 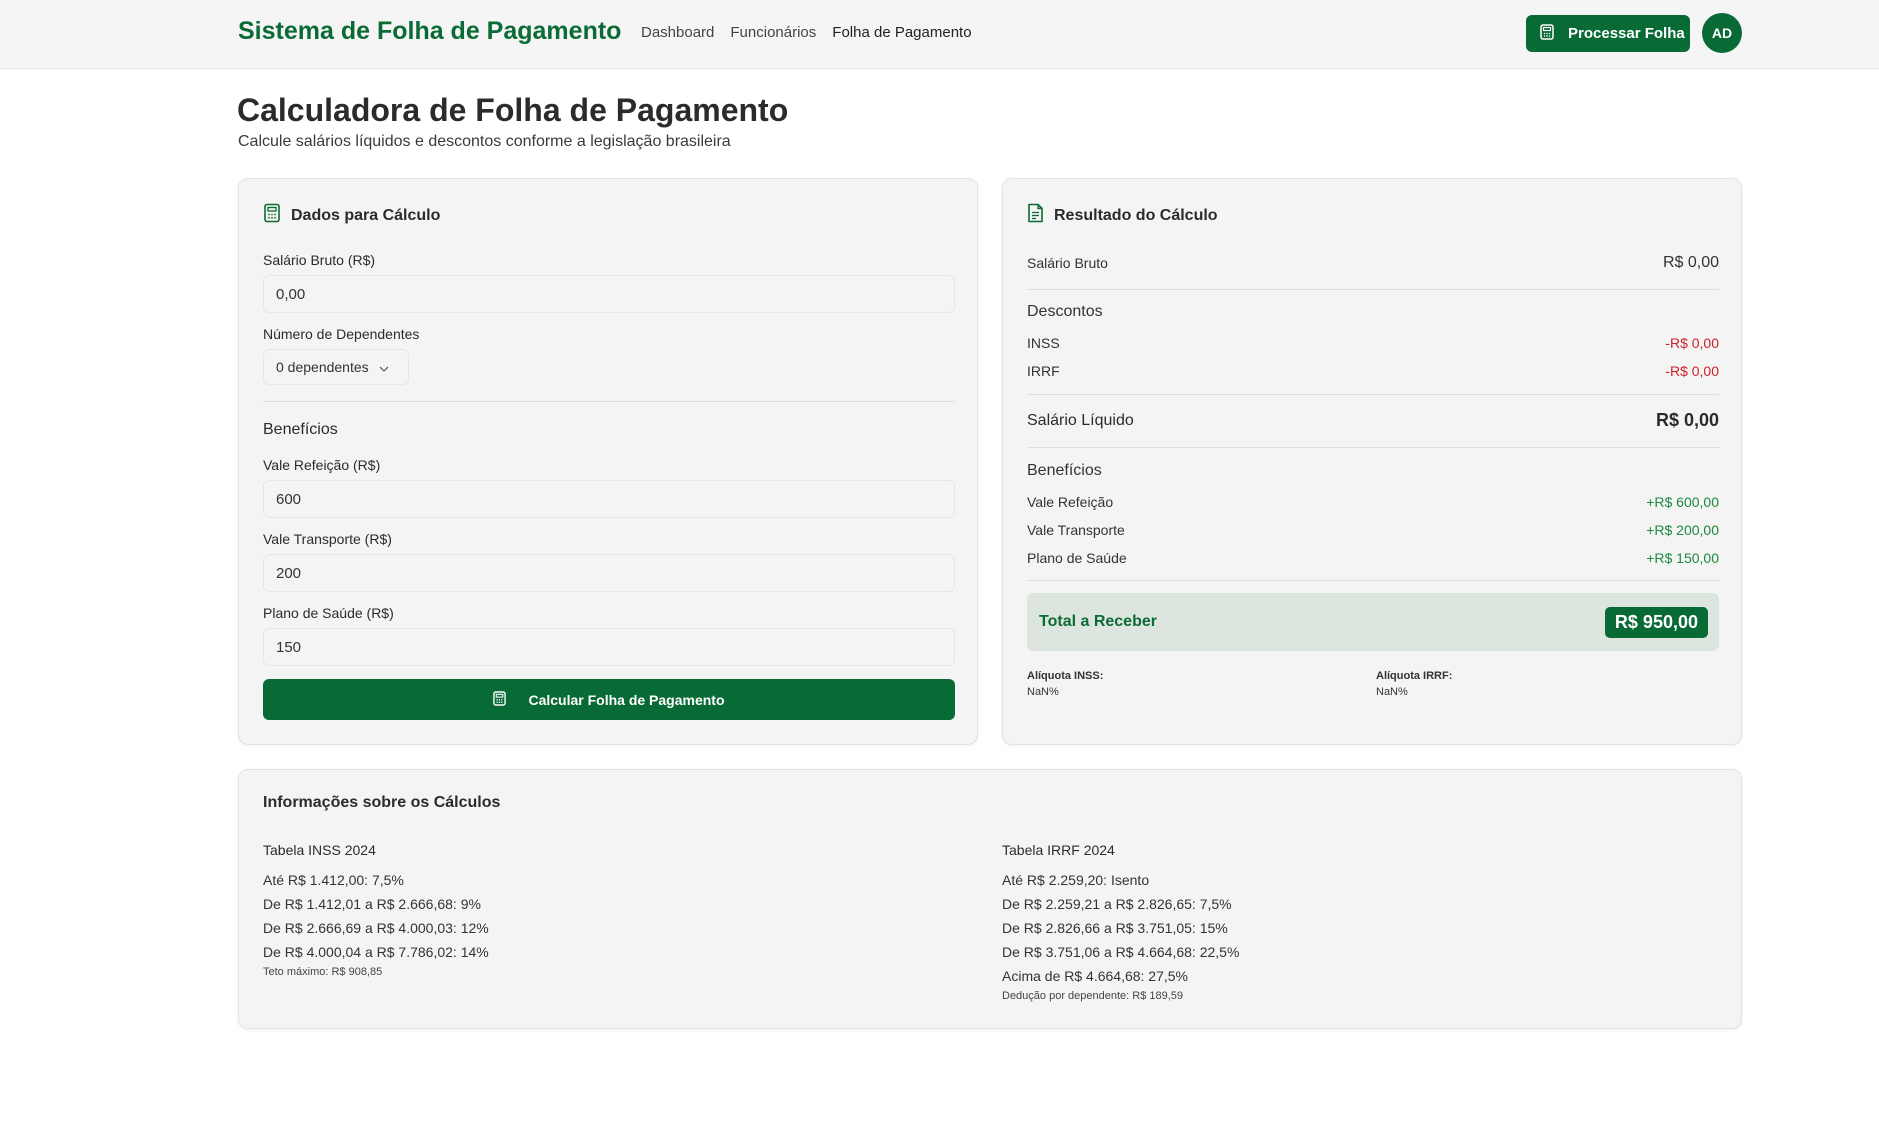 I want to click on inss-bracket: Até R$ 1.412,00: 7,5%, so click(x=333, y=880).